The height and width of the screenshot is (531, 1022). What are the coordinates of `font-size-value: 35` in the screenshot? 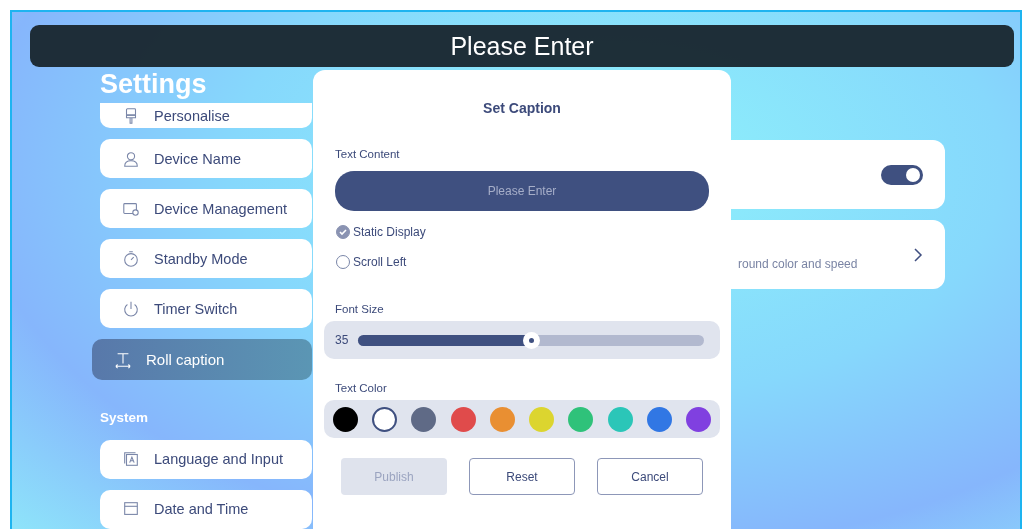 It's located at (342, 340).